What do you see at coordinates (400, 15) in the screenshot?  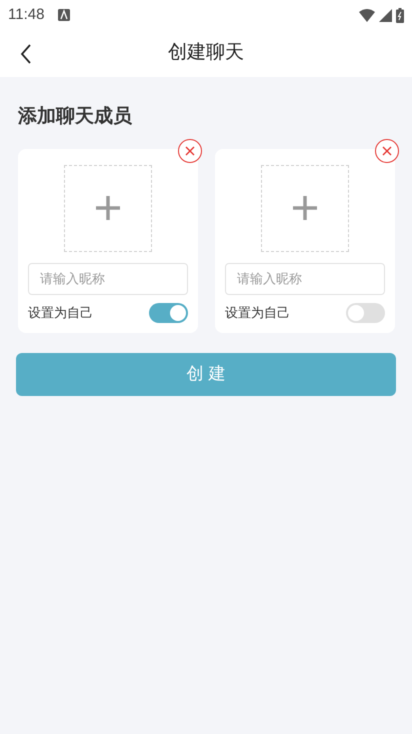 I see `battery-icon` at bounding box center [400, 15].